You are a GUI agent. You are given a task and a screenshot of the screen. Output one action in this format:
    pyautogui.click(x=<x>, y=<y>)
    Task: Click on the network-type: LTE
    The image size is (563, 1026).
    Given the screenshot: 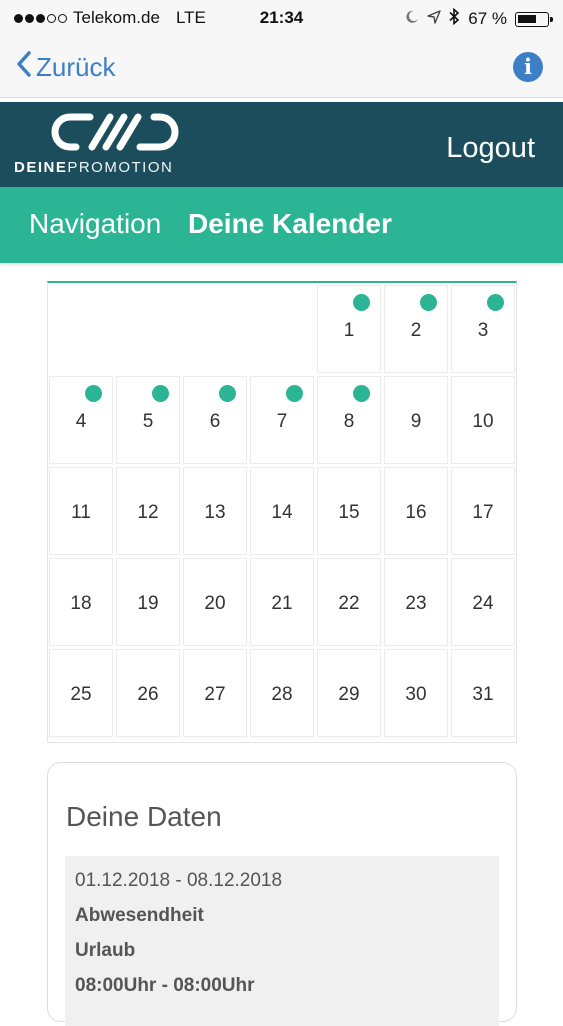 What is the action you would take?
    pyautogui.click(x=190, y=17)
    